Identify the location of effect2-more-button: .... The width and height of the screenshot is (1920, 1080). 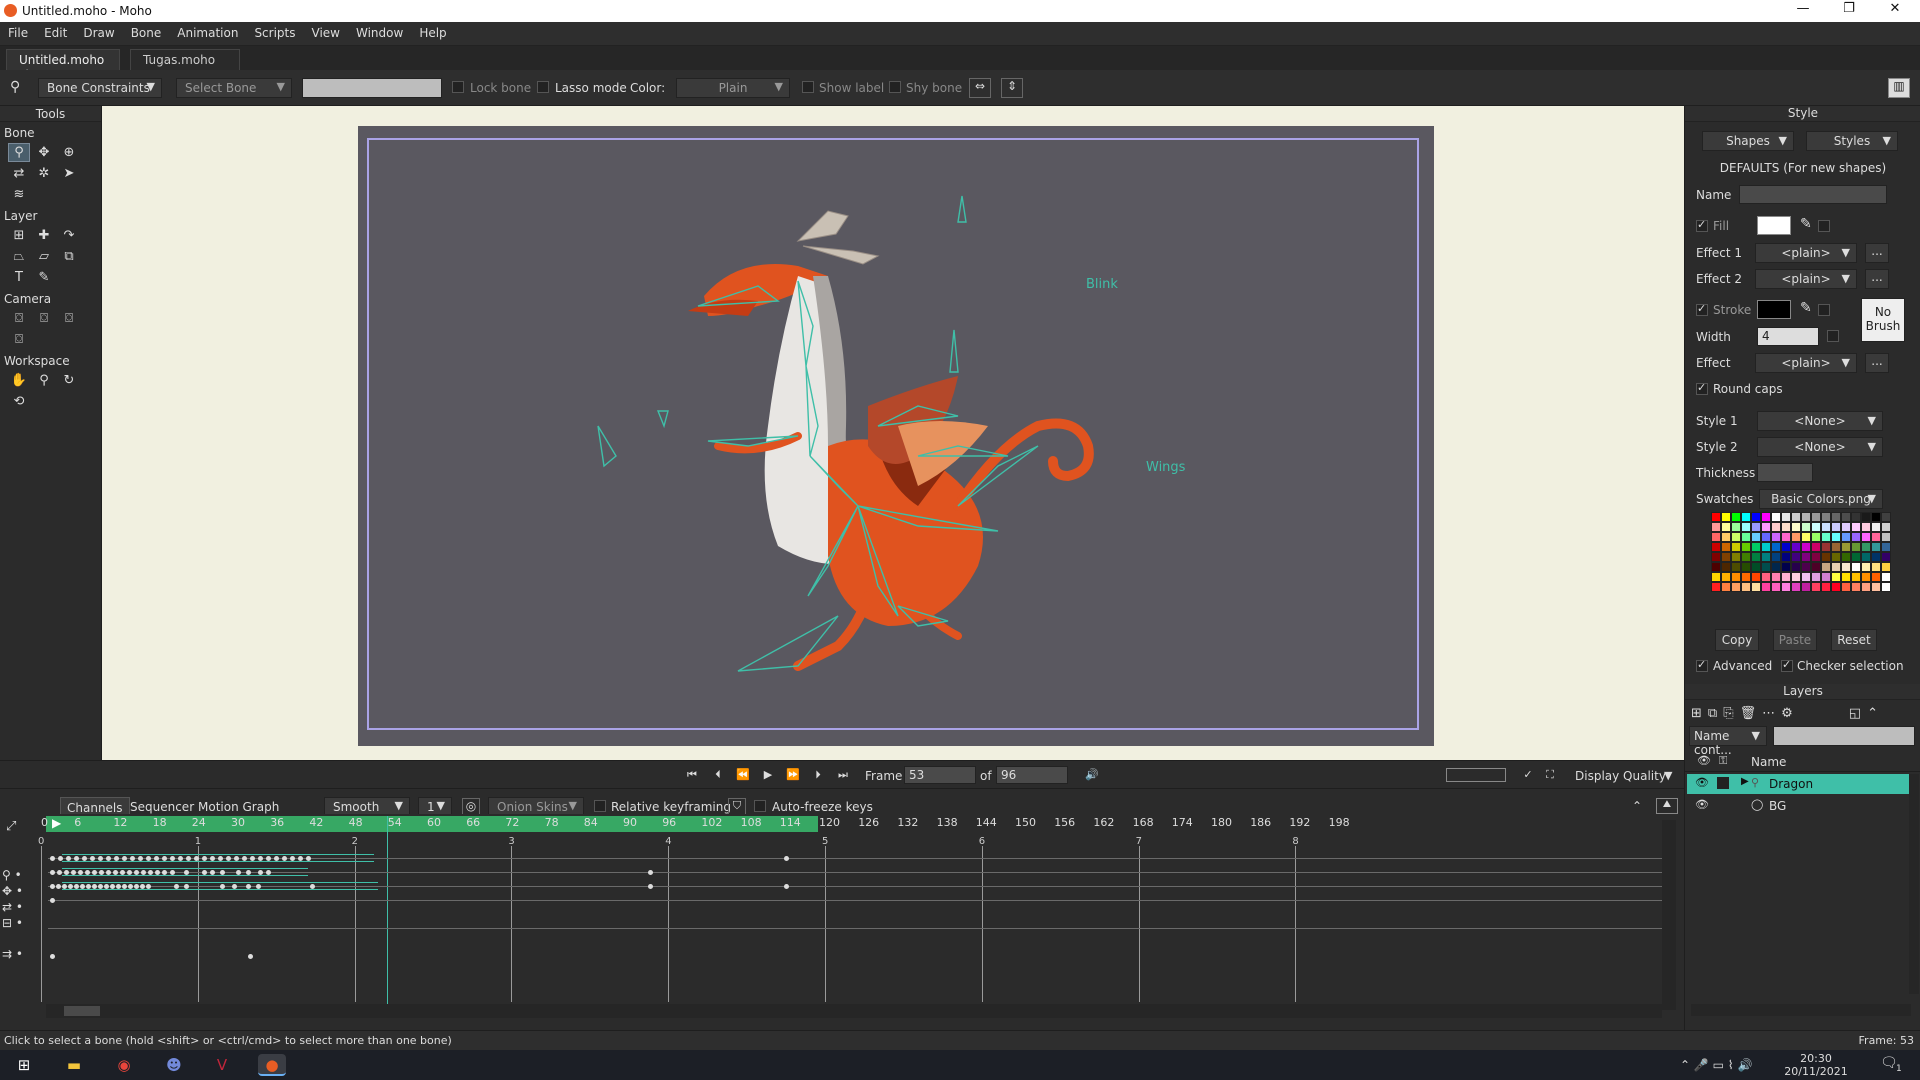
(1877, 279).